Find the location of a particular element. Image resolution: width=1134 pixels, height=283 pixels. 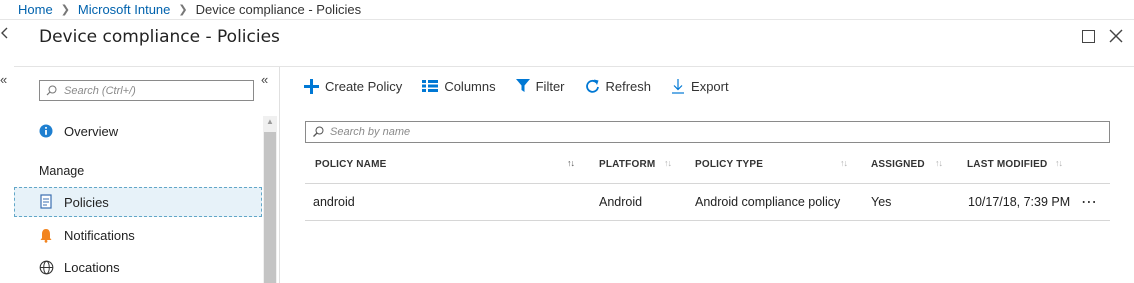

column-header-assigned: ASSIGNED is located at coordinates (898, 164).